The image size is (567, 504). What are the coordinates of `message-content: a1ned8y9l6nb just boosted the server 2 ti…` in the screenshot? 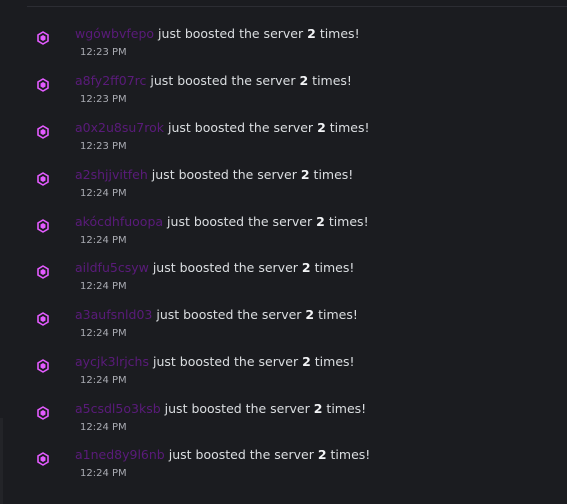 It's located at (222, 455).